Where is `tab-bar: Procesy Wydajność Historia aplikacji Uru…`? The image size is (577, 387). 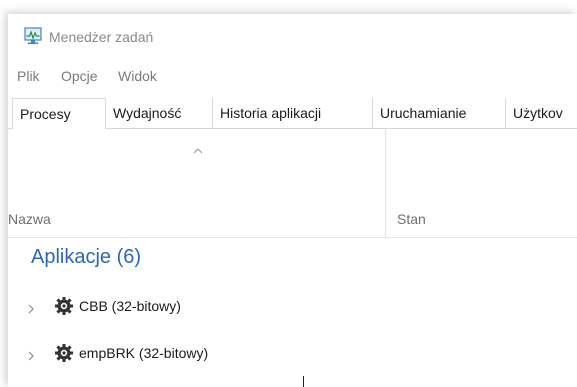
tab-bar: Procesy Wydajność Historia aplikacji Uru… is located at coordinates (292, 113).